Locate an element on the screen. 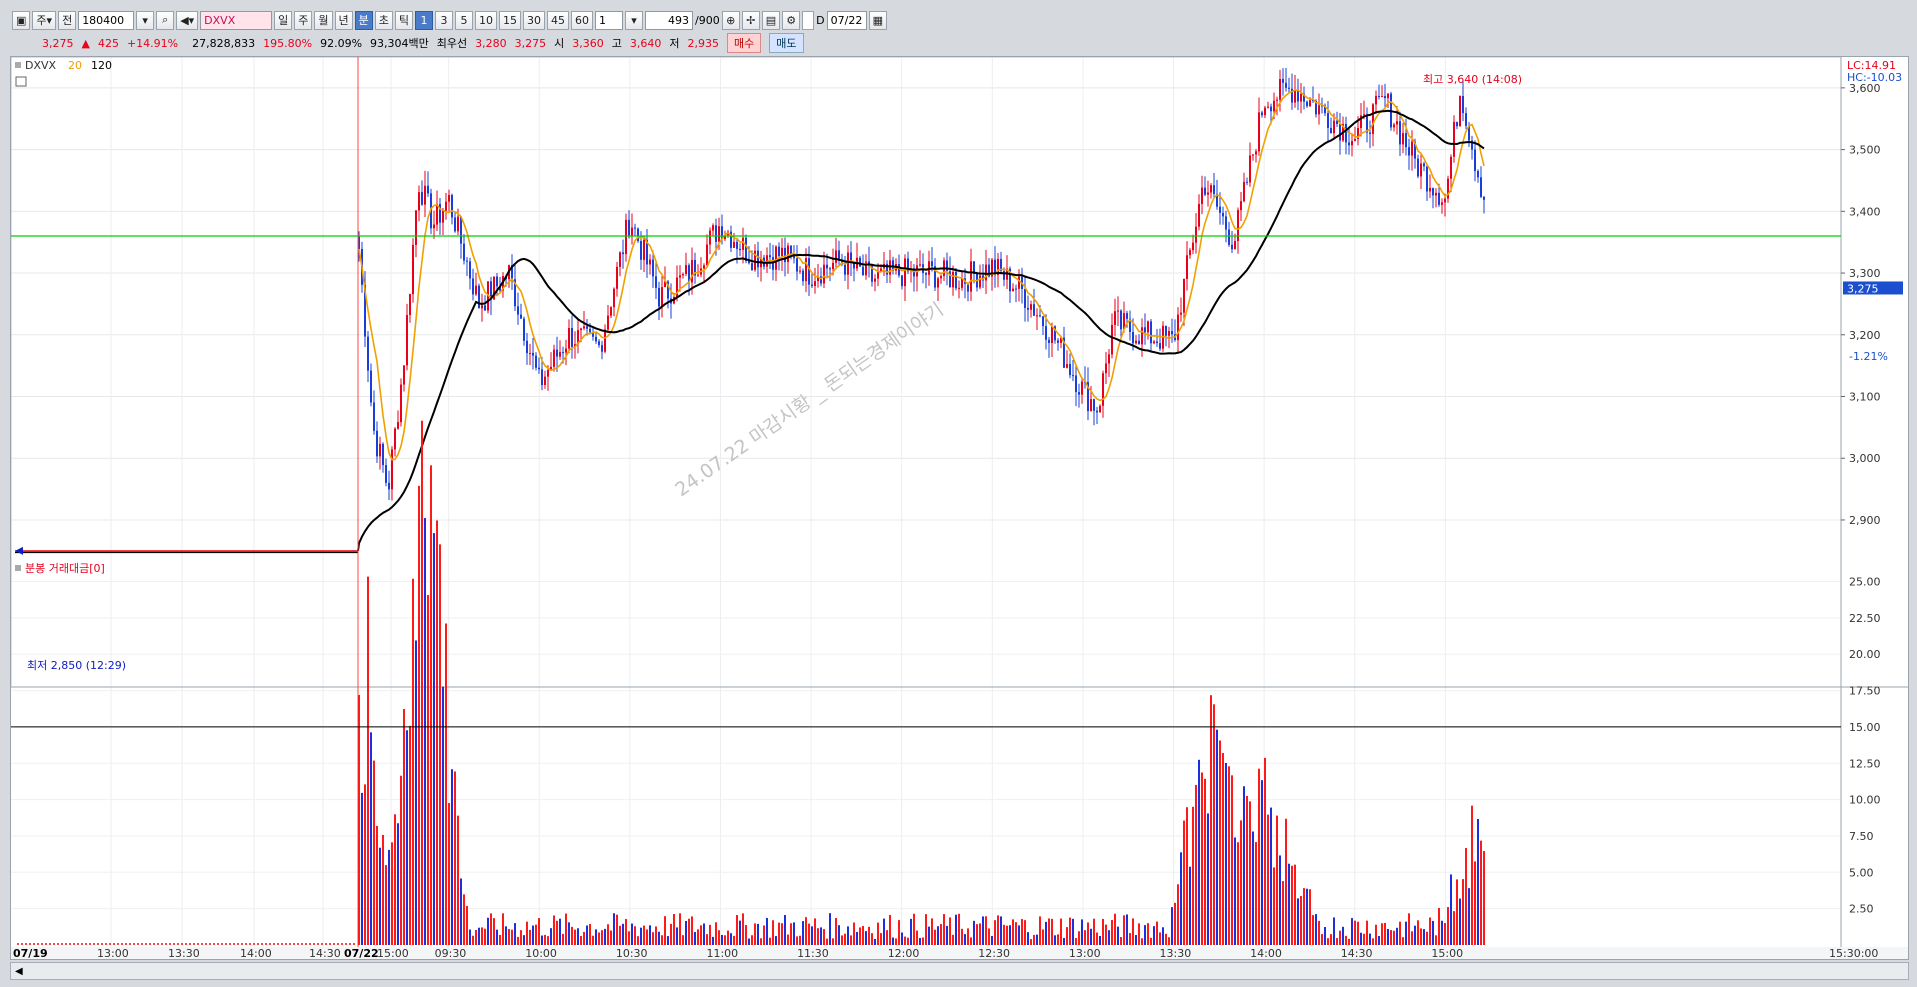 The height and width of the screenshot is (987, 1917). gear-icon: ⚙ is located at coordinates (791, 20).